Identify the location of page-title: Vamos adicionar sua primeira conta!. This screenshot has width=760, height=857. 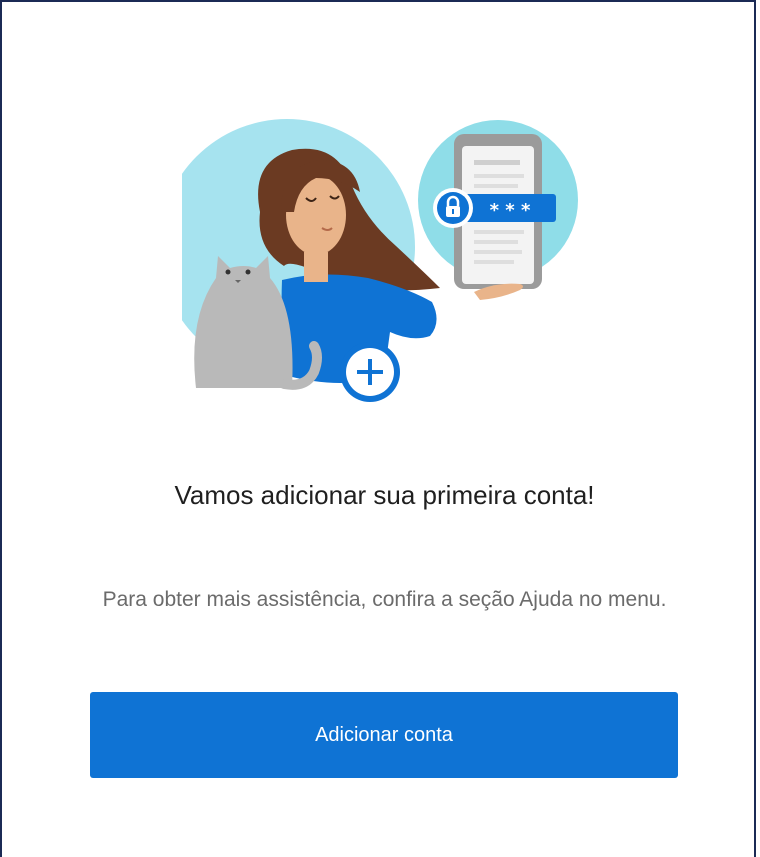
(384, 495).